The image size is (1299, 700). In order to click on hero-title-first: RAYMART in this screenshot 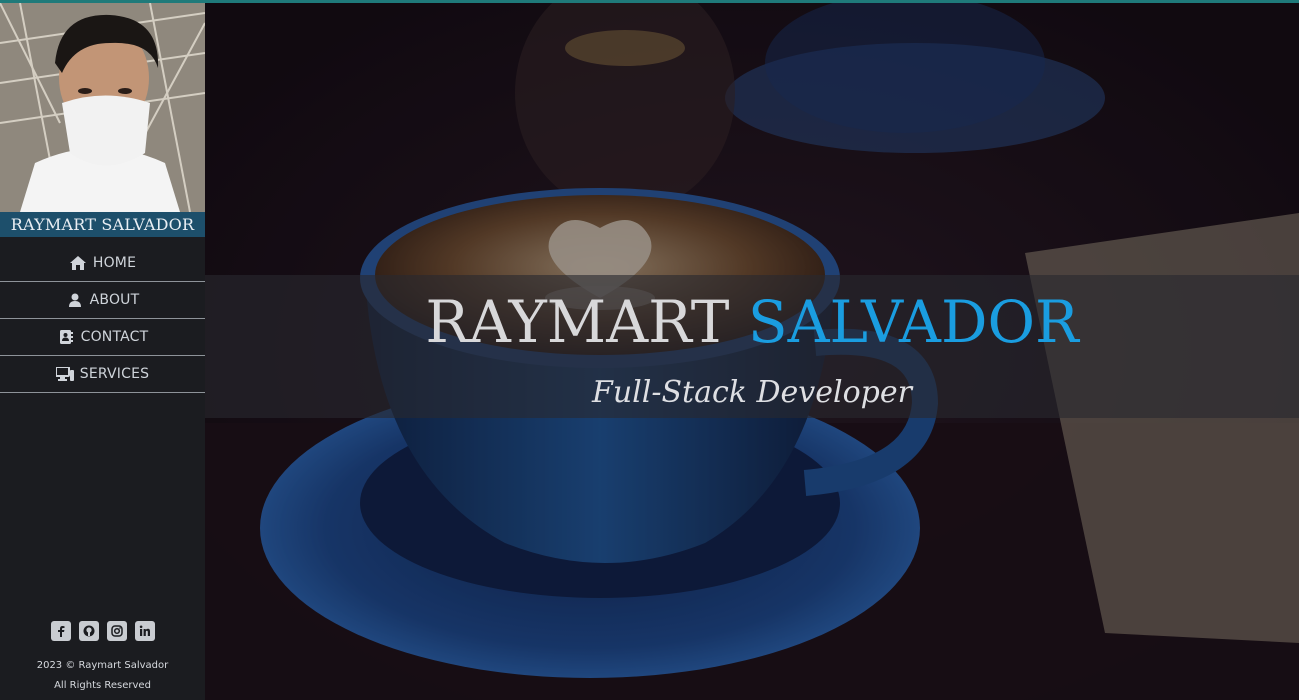, I will do `click(577, 322)`.